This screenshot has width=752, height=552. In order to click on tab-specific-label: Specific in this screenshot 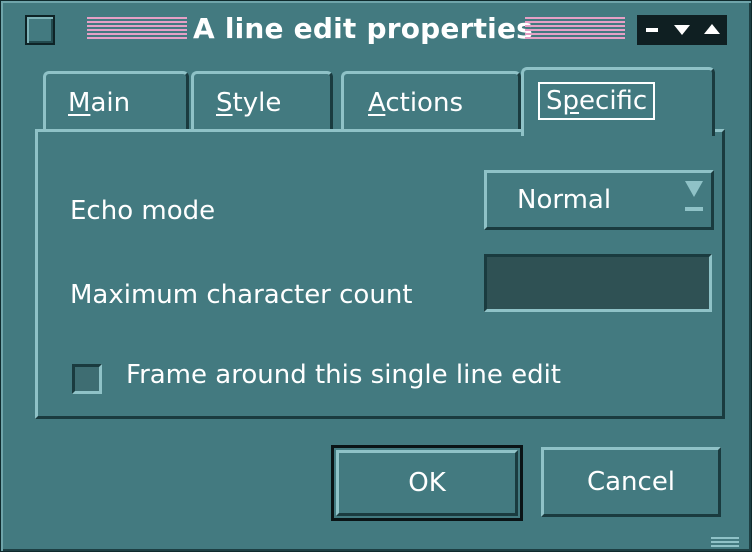, I will do `click(597, 101)`.